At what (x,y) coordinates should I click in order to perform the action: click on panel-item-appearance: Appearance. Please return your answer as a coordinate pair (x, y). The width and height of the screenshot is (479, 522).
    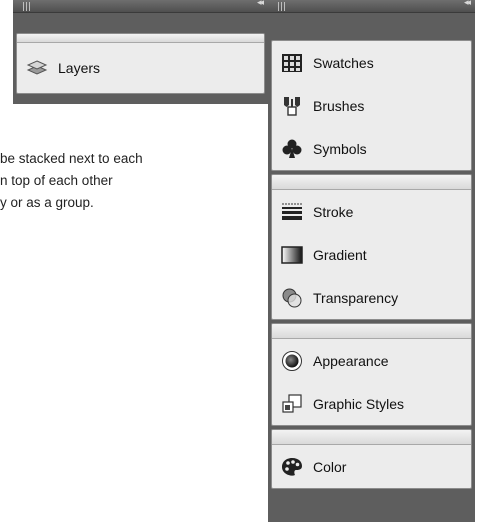
    Looking at the image, I should click on (371, 360).